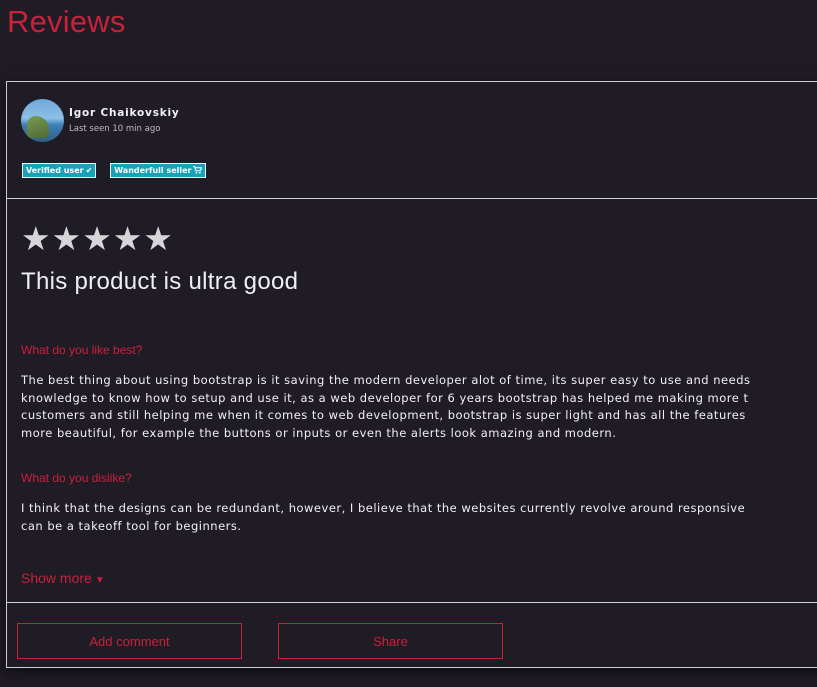  I want to click on user-name: Igor Chaikovskiy, so click(124, 113).